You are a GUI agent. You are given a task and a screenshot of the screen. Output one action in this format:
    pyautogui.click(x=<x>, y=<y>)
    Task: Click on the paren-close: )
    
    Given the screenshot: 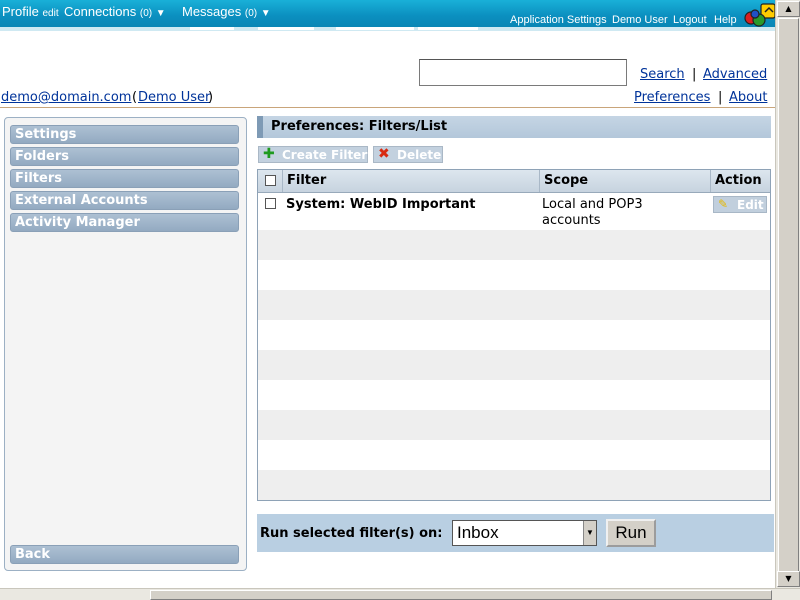 What is the action you would take?
    pyautogui.click(x=211, y=97)
    